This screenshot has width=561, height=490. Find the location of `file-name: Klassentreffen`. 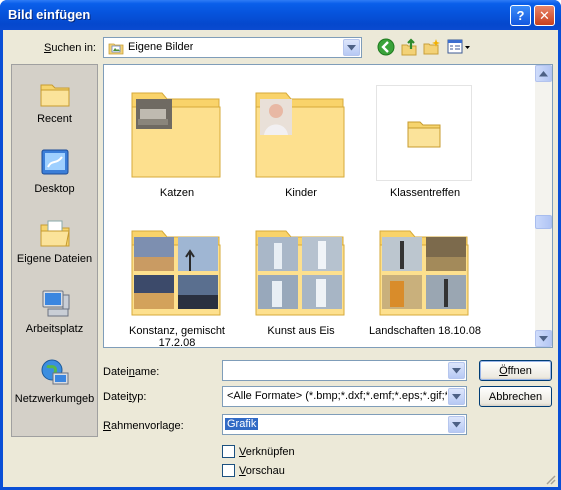

file-name: Klassentreffen is located at coordinates (425, 193).